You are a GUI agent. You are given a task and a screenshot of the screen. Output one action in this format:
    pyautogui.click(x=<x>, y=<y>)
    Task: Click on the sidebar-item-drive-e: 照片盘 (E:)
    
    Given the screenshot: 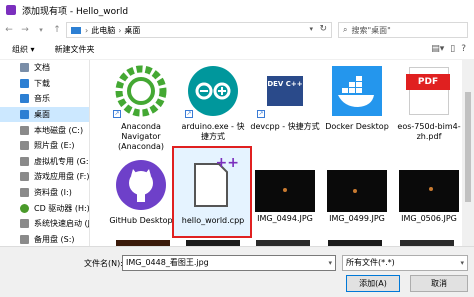 What is the action you would take?
    pyautogui.click(x=44, y=146)
    